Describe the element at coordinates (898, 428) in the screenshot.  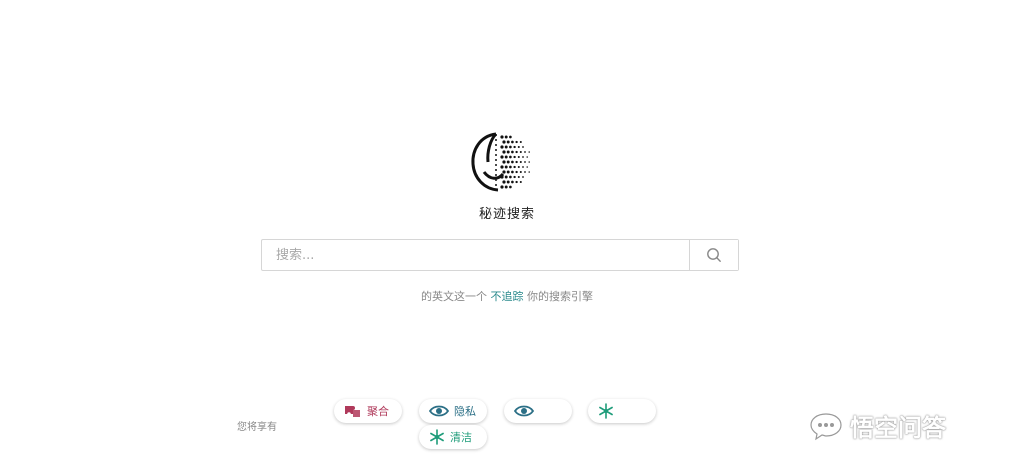
I see `watermark-text: 悟空问答` at that location.